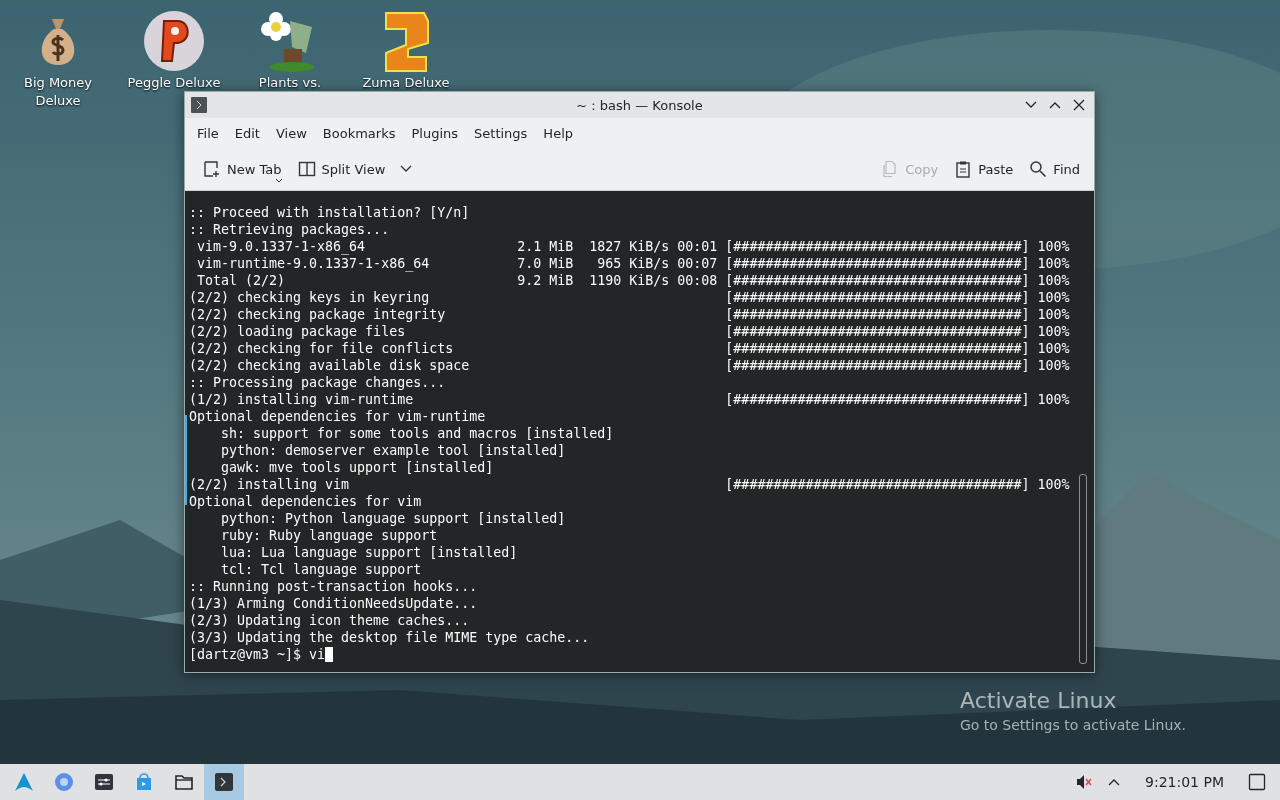 This screenshot has width=1280, height=800. Describe the element at coordinates (24, 782) in the screenshot. I see `launcher-icon` at that location.